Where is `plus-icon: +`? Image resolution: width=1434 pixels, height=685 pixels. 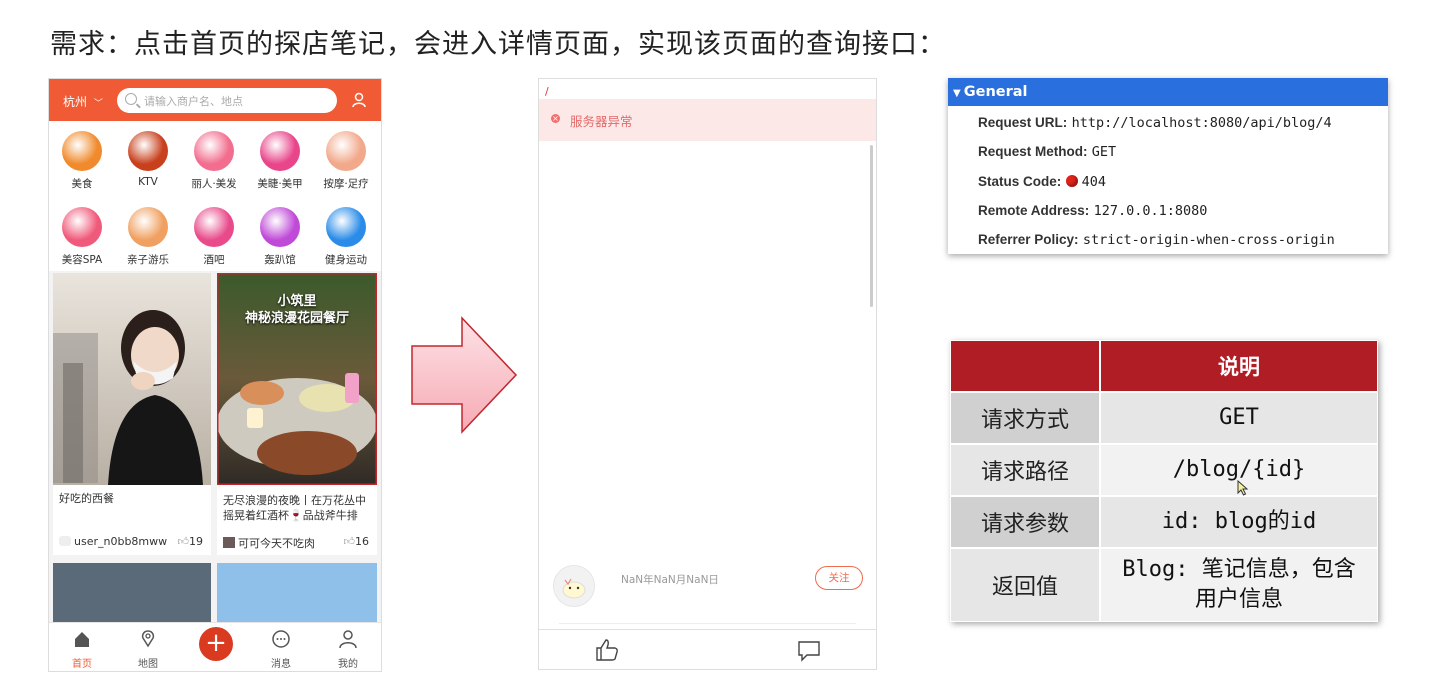 plus-icon: + is located at coordinates (216, 644).